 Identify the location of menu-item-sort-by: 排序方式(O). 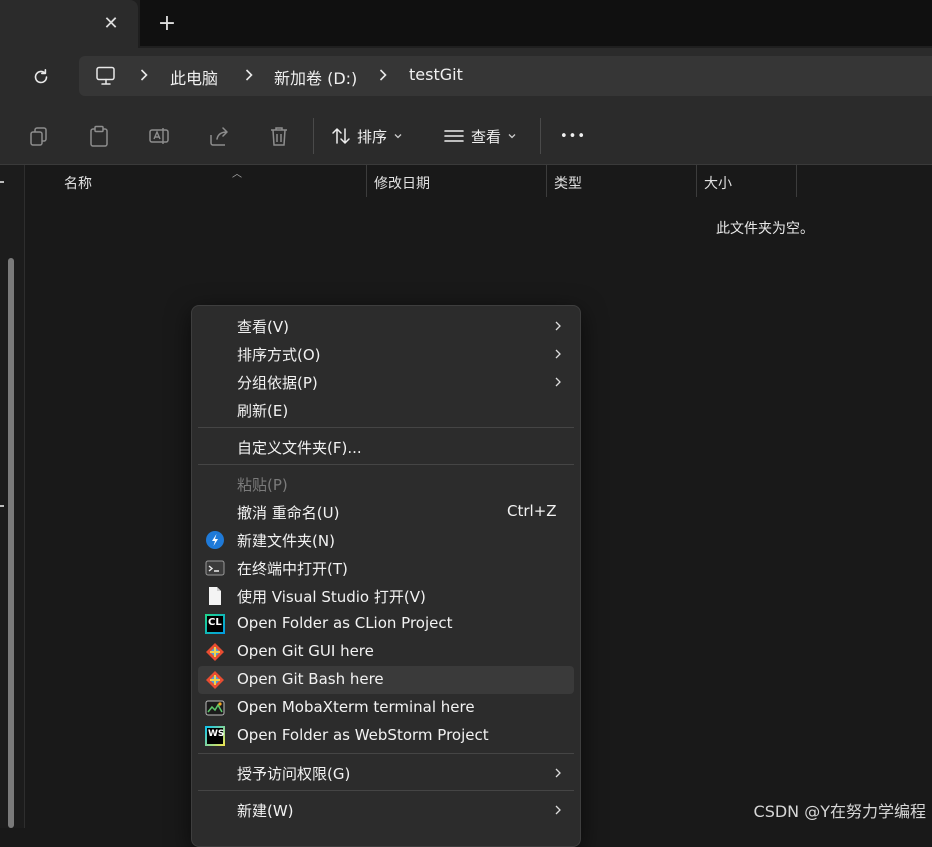
(386, 354).